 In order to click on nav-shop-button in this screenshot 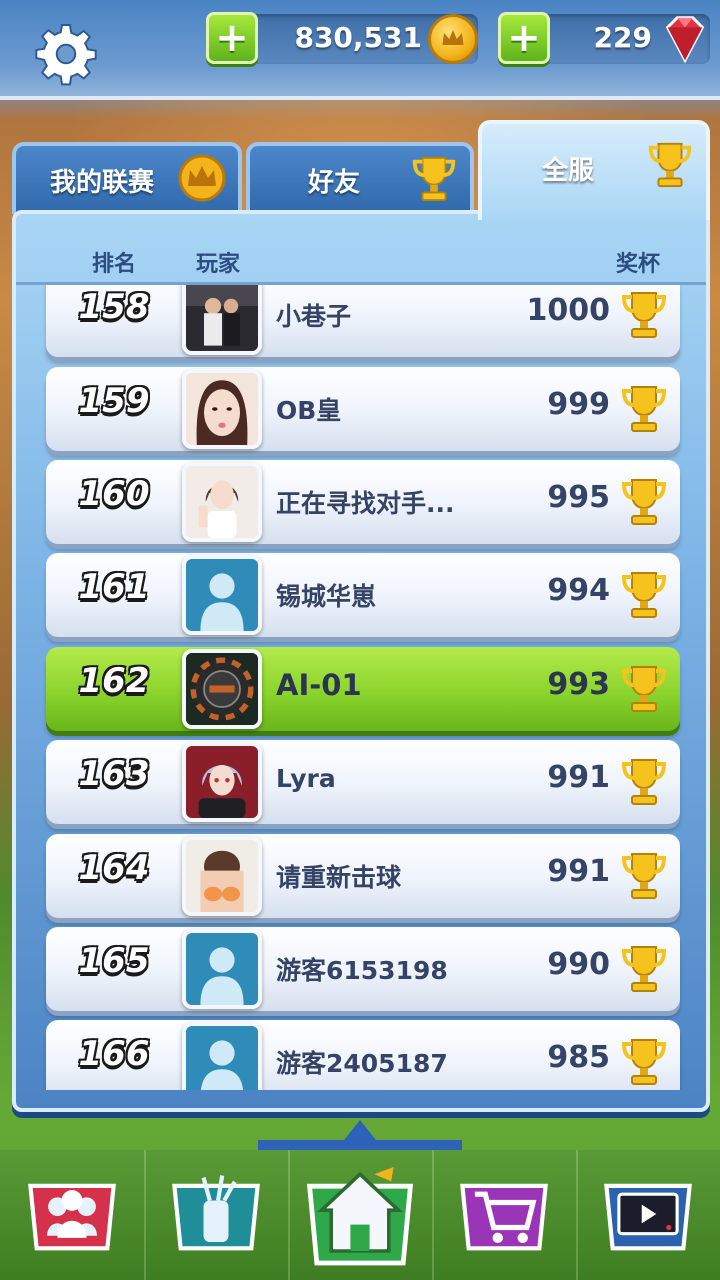, I will do `click(504, 1215)`.